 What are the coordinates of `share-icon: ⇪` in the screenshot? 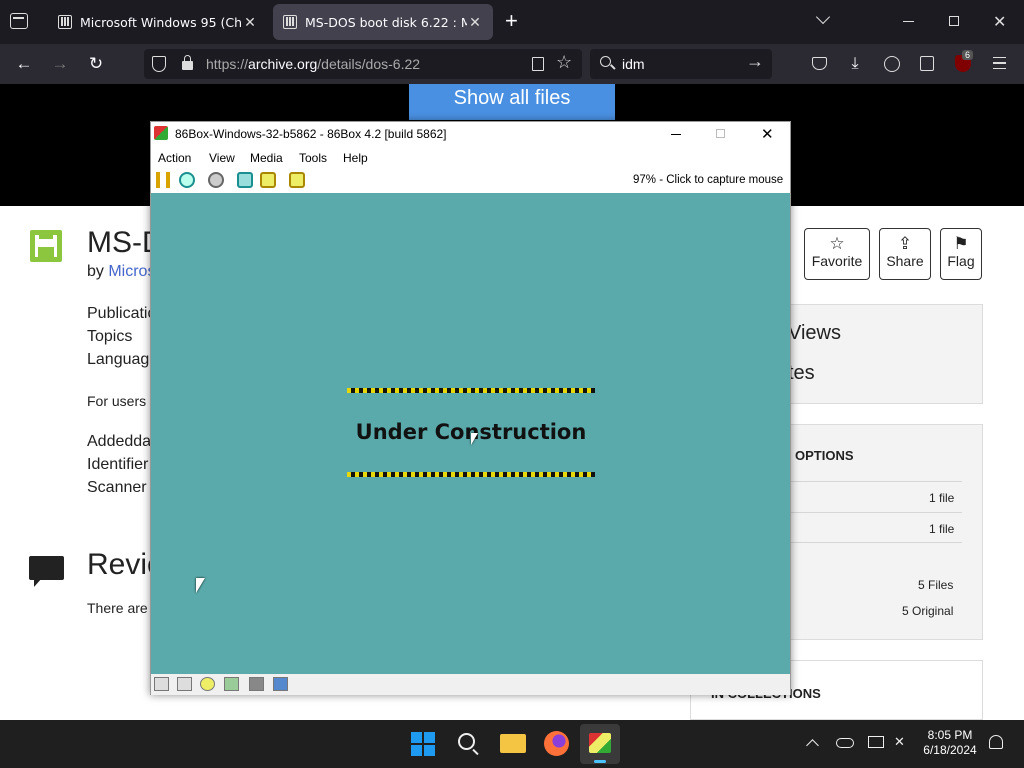 It's located at (905, 243).